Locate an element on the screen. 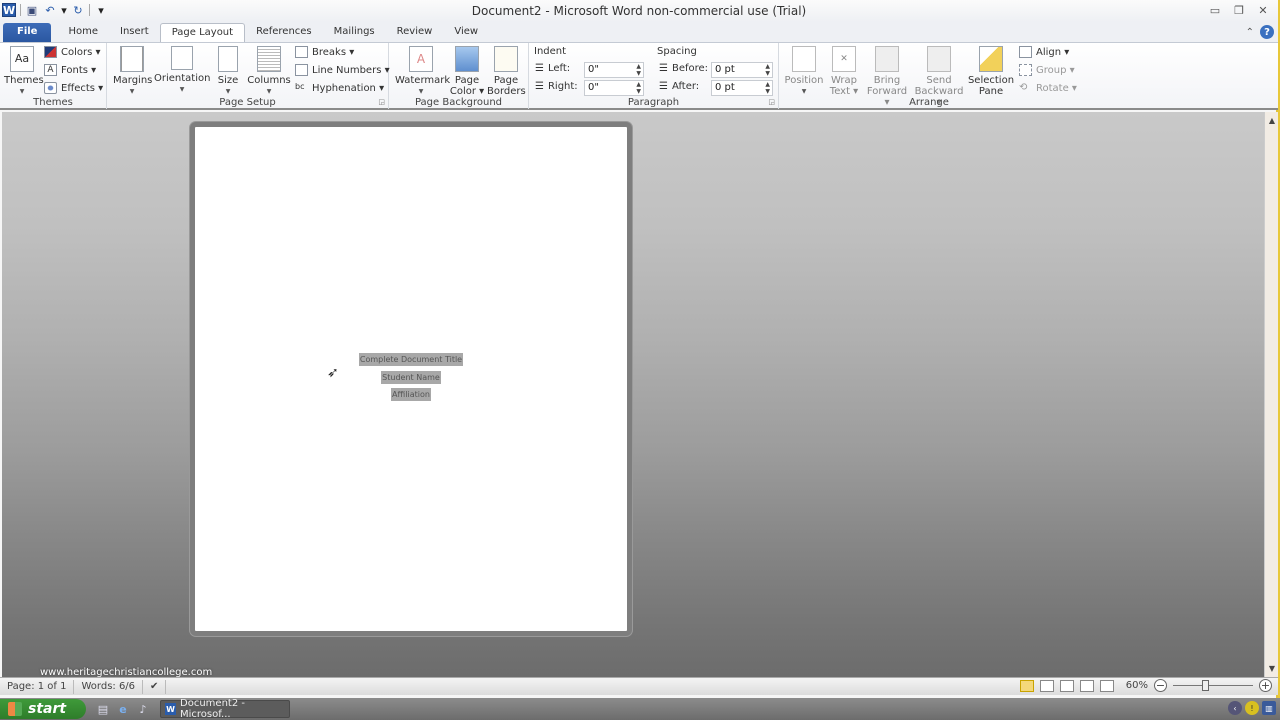  page-borders-button: Page Borders is located at coordinates (506, 71).